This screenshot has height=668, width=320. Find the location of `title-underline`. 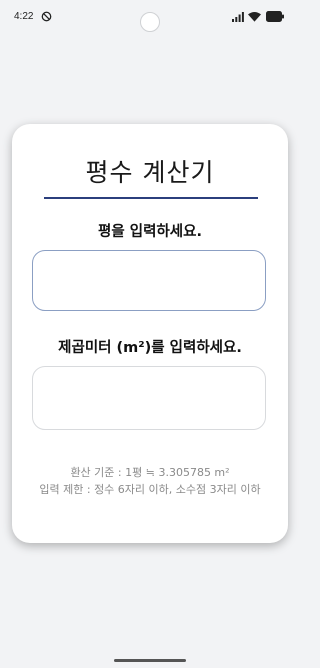

title-underline is located at coordinates (151, 198).